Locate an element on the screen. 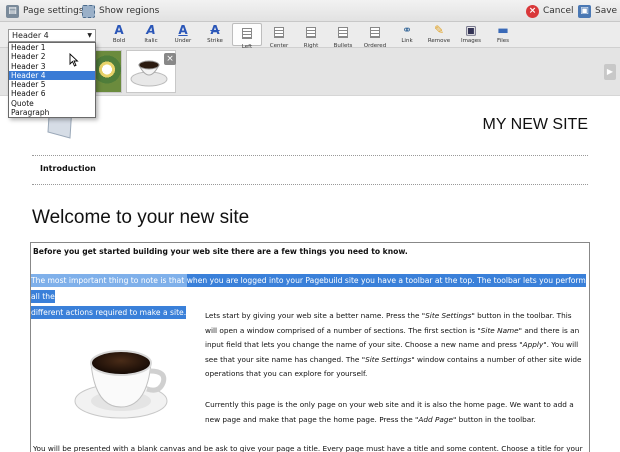 The height and width of the screenshot is (452, 620). paragraph-1-emphasis-2: Site Name is located at coordinates (499, 330).